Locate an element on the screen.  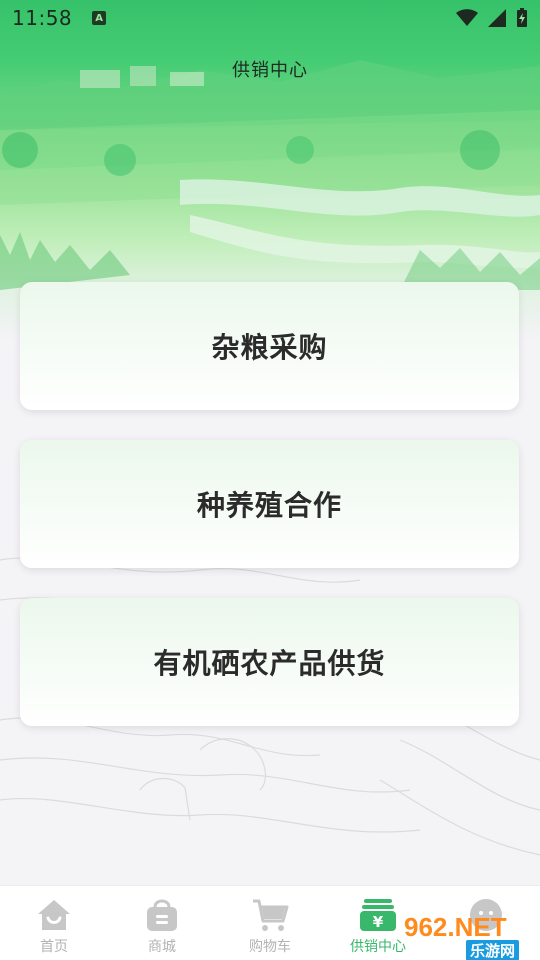
battery-charging-icon is located at coordinates (522, 17).